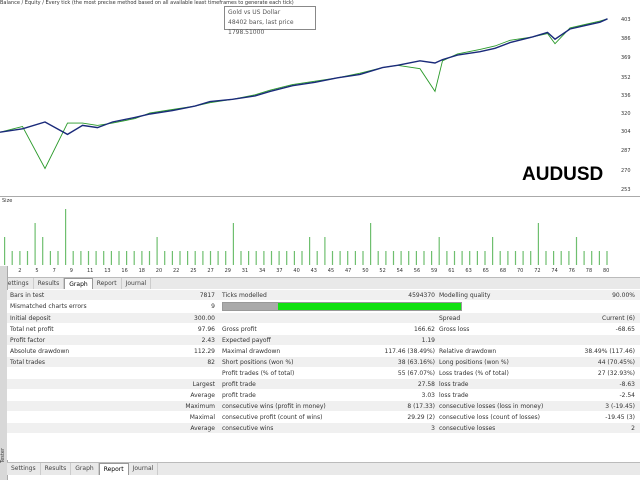 The width and height of the screenshot is (640, 480). Describe the element at coordinates (248, 428) in the screenshot. I see `average-consecutive-wins-label: consecutive wins` at that location.